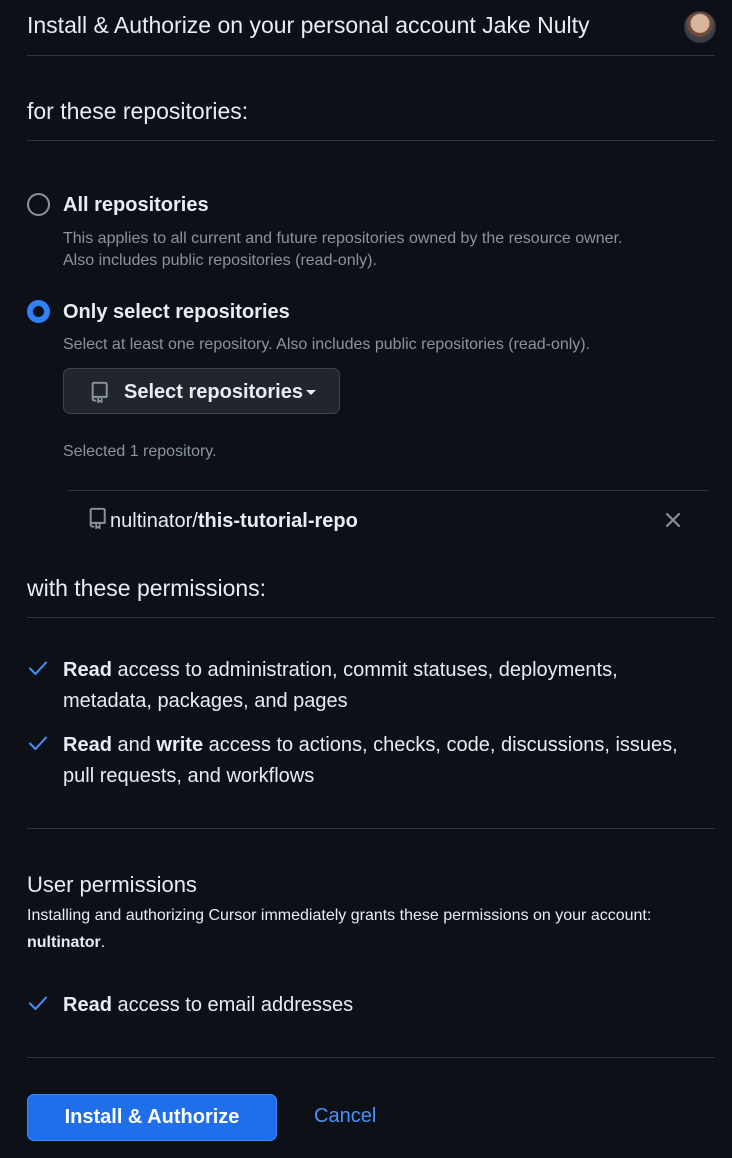 This screenshot has width=732, height=1158. I want to click on cancel-link: Cancel, so click(345, 1116).